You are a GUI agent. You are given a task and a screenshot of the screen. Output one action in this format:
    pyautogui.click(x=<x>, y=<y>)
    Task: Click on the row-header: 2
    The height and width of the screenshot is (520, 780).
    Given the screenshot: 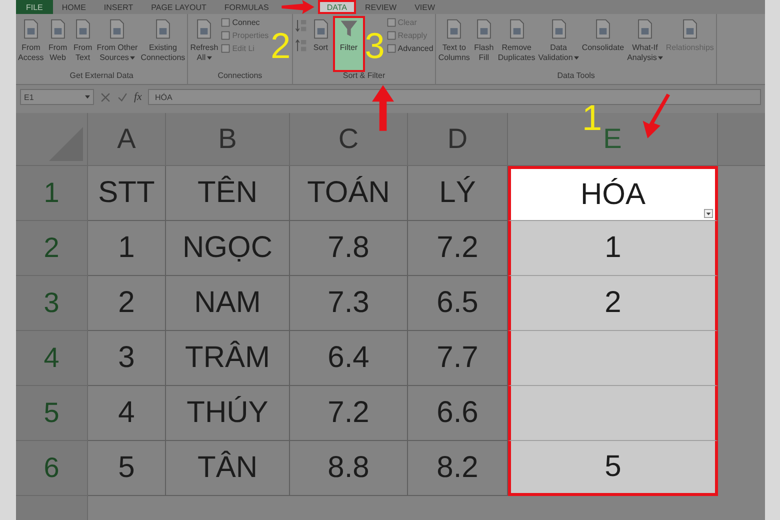 What is the action you would take?
    pyautogui.click(x=52, y=248)
    